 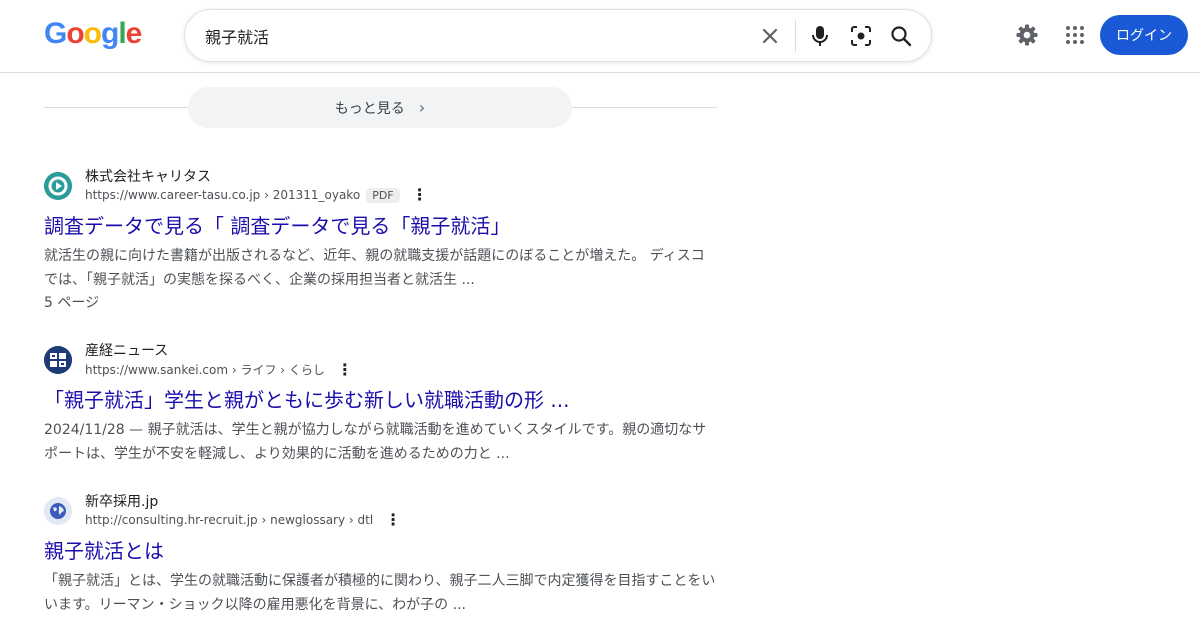 I want to click on lens-icon, so click(x=861, y=36).